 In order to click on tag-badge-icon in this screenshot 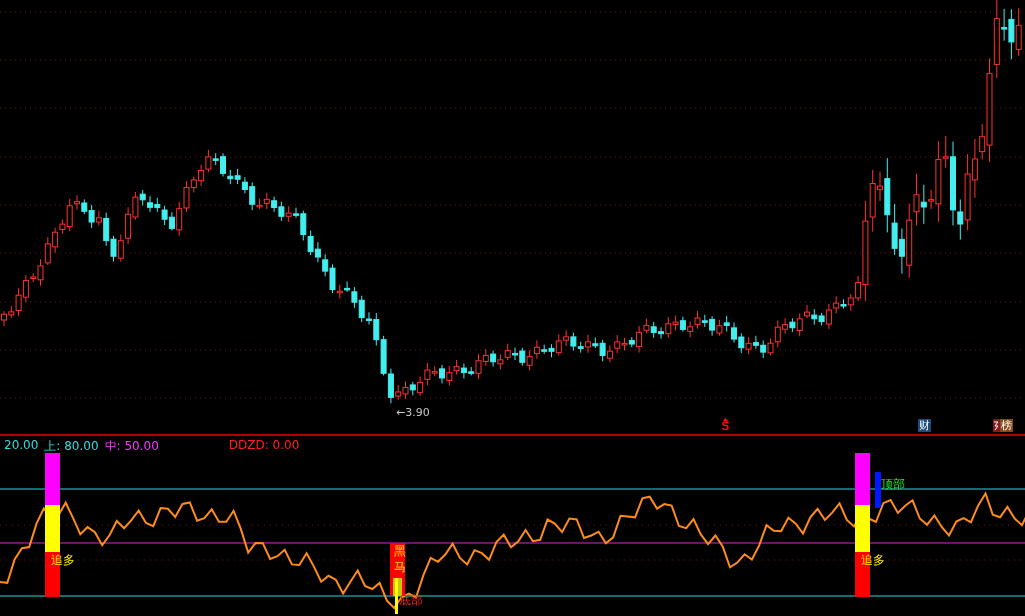, I will do `click(996, 425)`.